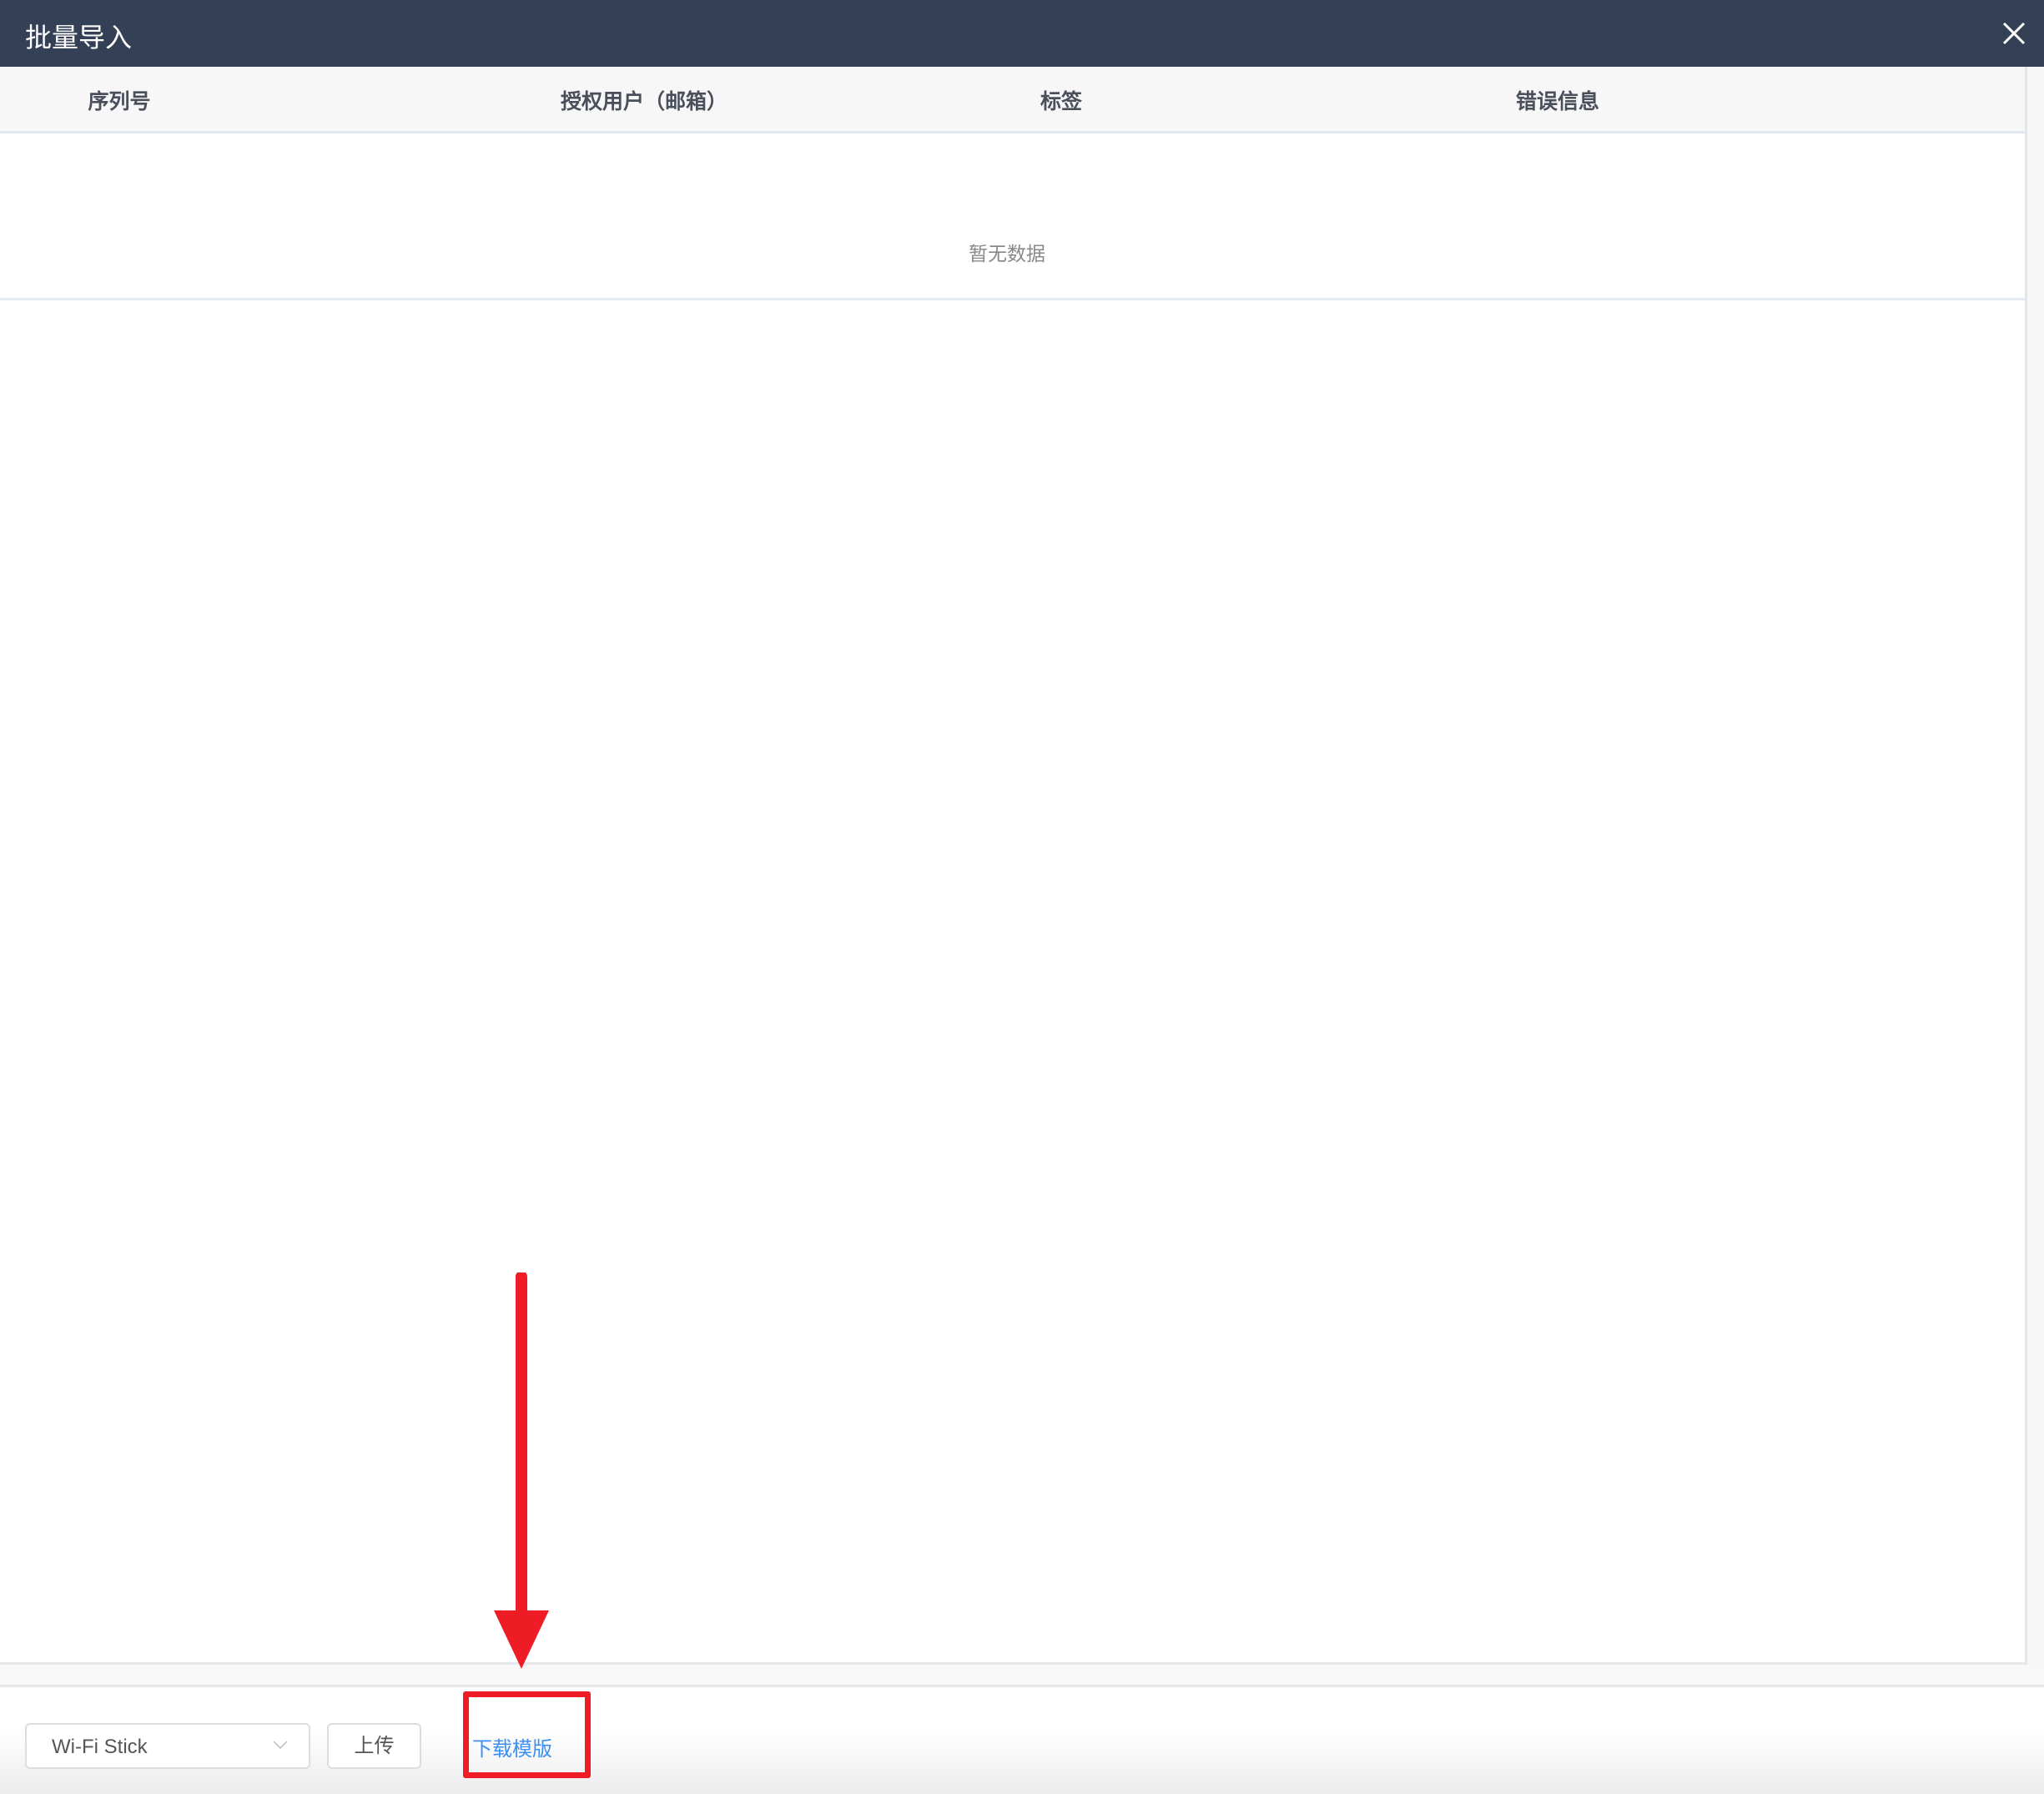 This screenshot has height=1794, width=2044. Describe the element at coordinates (644, 101) in the screenshot. I see `column-authorized-user: 授权用户（邮箱）` at that location.